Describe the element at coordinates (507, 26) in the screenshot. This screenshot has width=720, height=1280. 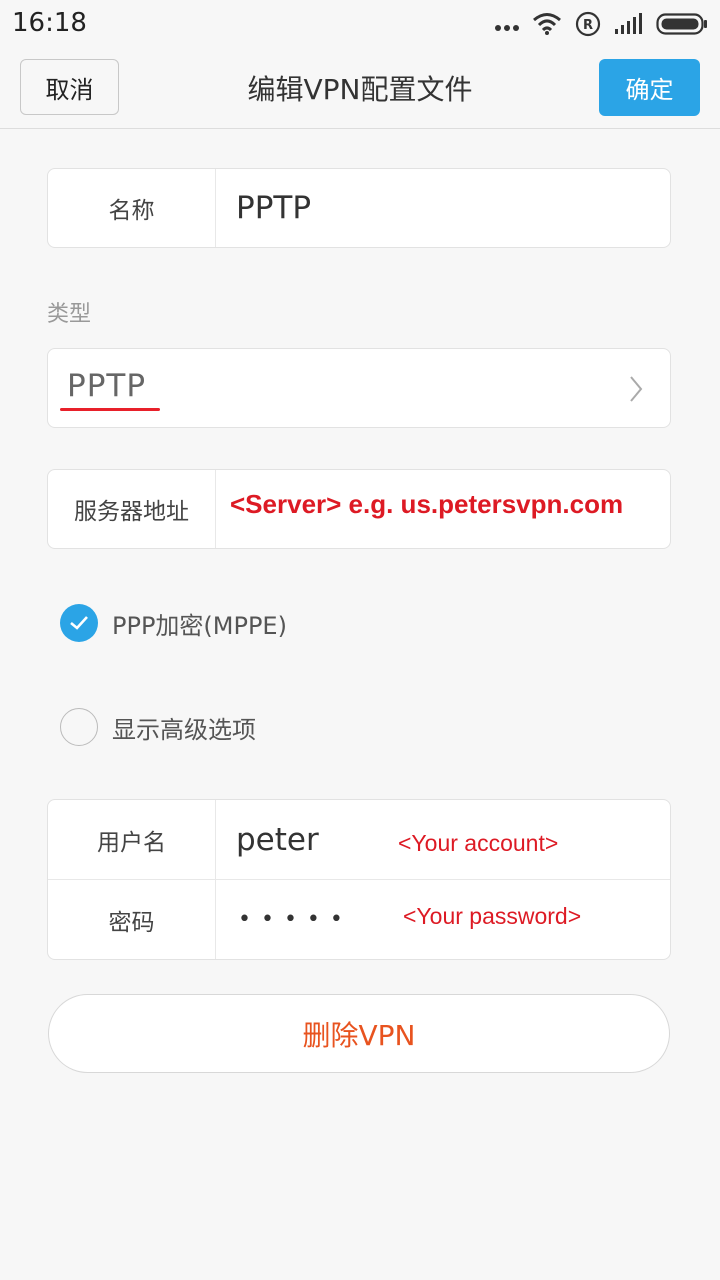
I see `more-dots-icon` at that location.